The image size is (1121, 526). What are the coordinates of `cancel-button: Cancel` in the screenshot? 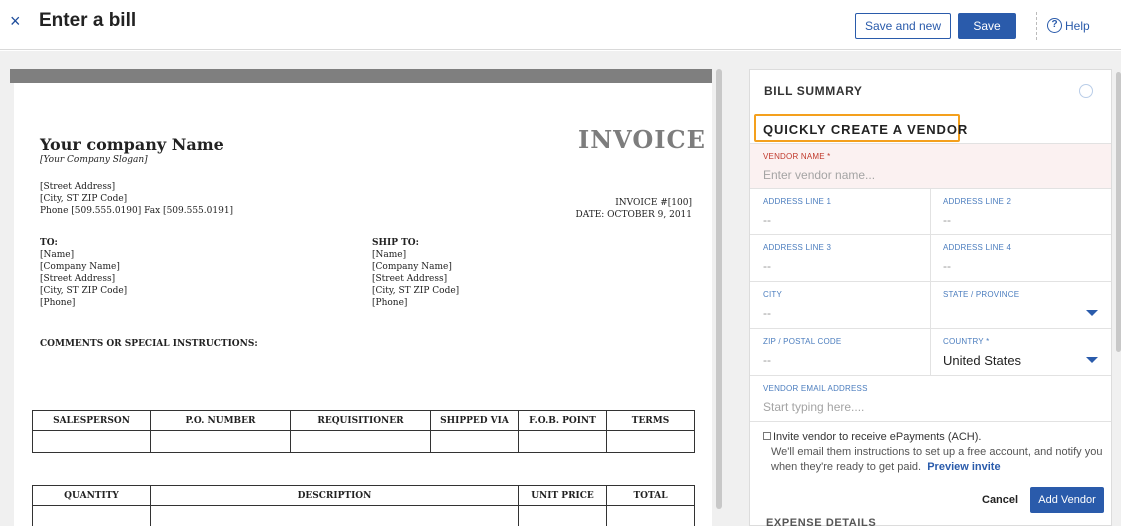 It's located at (1000, 500).